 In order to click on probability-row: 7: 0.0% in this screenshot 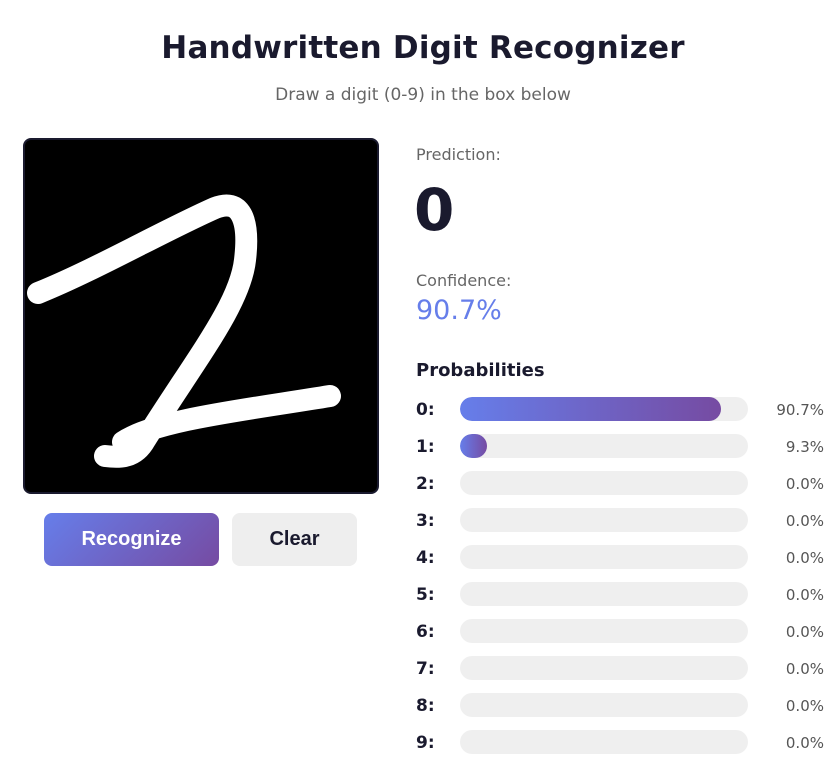, I will do `click(626, 673)`.